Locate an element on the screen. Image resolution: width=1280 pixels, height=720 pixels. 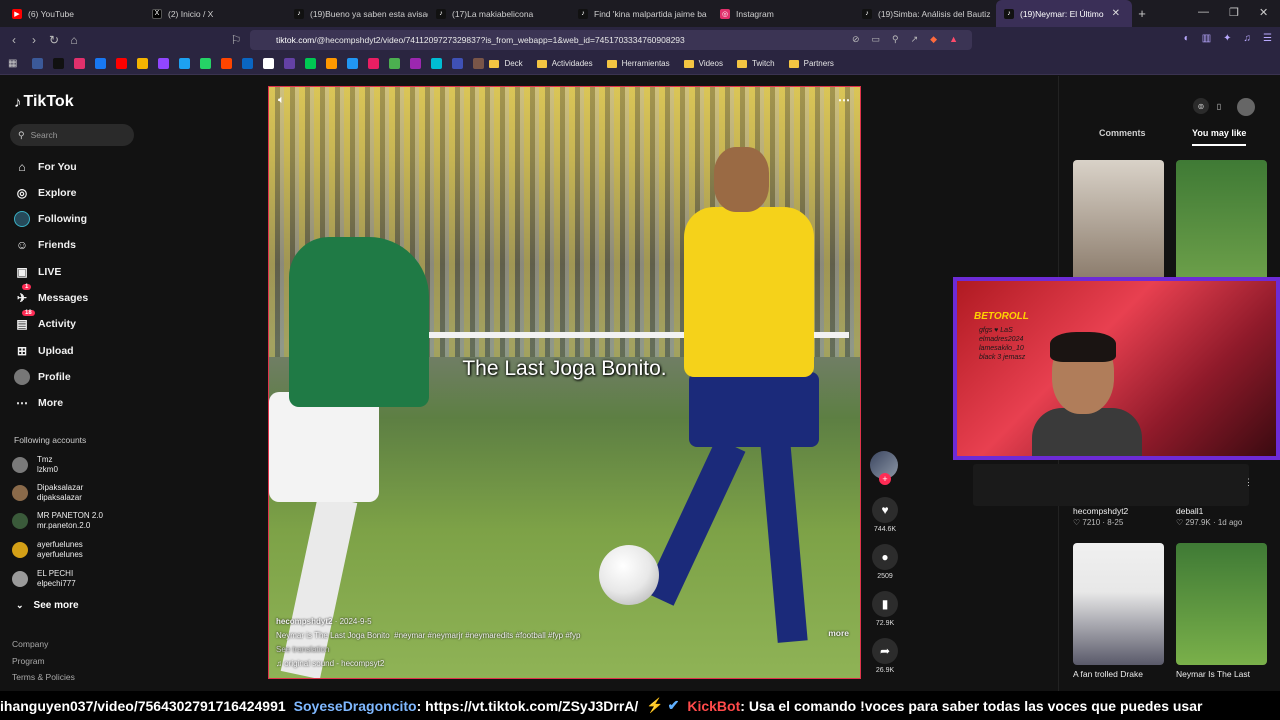
like-button: ♥ 744.6K is located at coordinates (885, 515).